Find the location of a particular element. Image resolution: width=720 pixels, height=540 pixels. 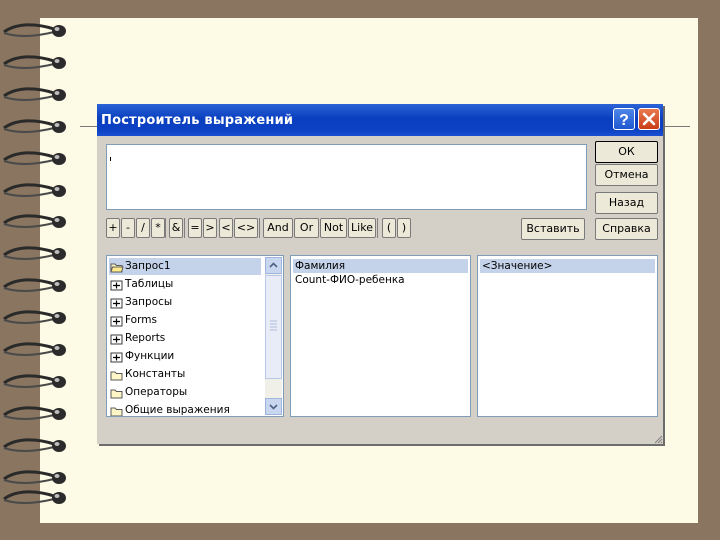

tree-item: Таблицы is located at coordinates (185, 284).